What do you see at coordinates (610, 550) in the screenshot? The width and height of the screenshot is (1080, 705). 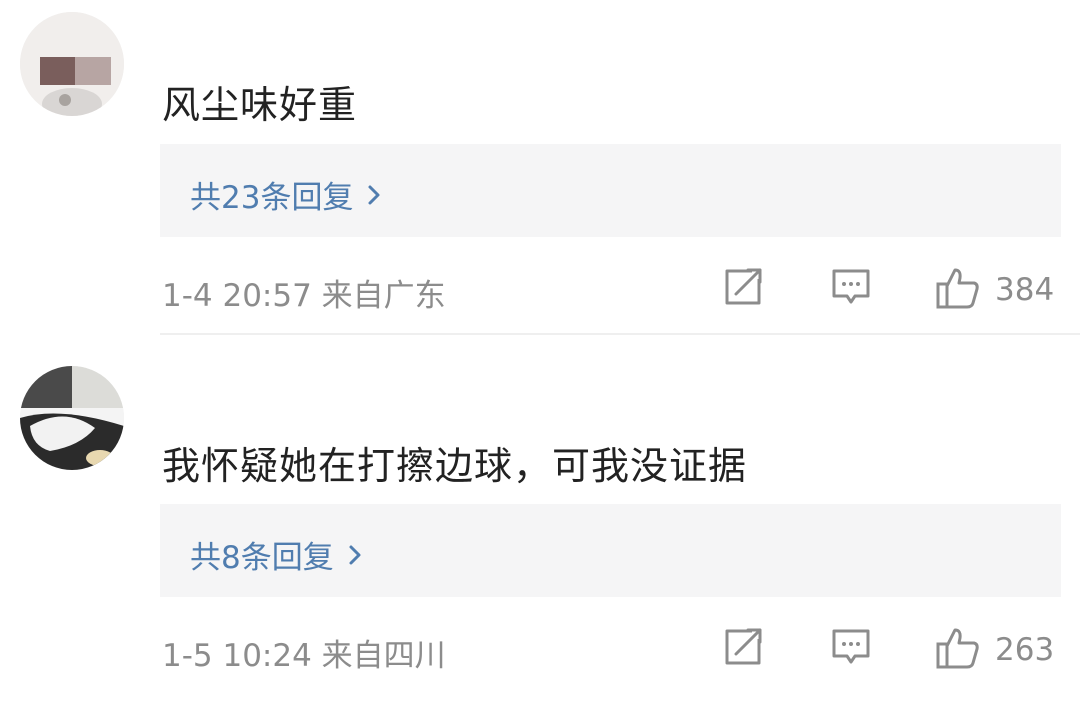 I see `replies-box: 共8条回复` at bounding box center [610, 550].